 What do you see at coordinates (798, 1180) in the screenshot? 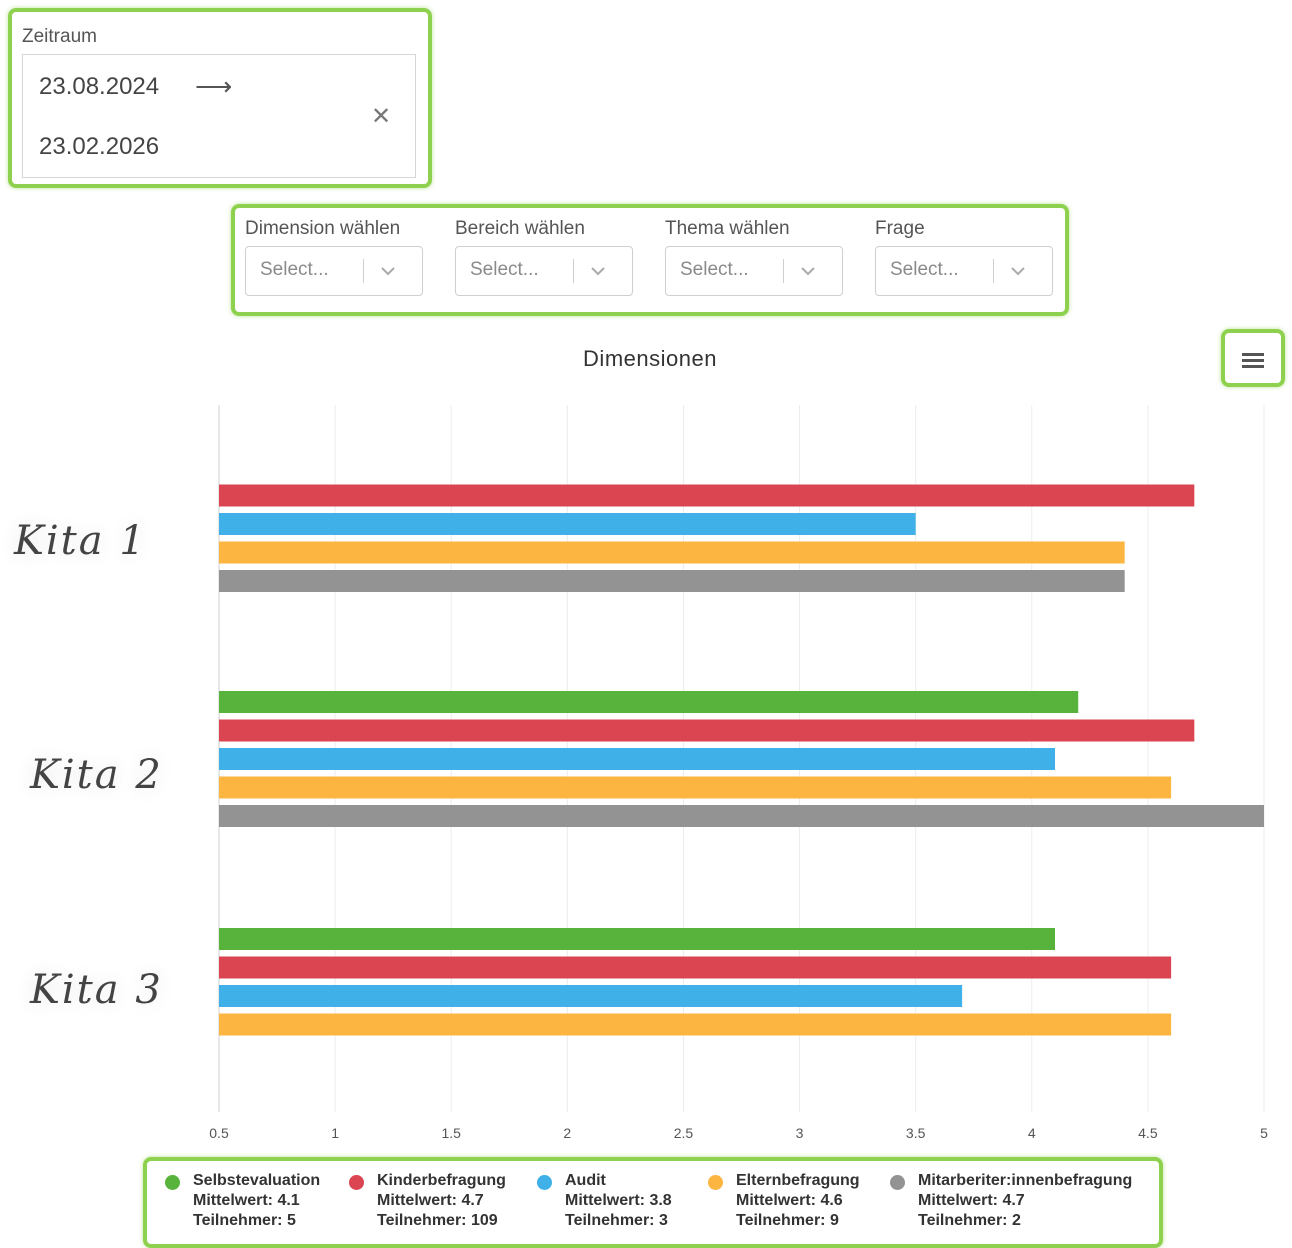
I see `legend-series-name: Elternbefragung` at bounding box center [798, 1180].